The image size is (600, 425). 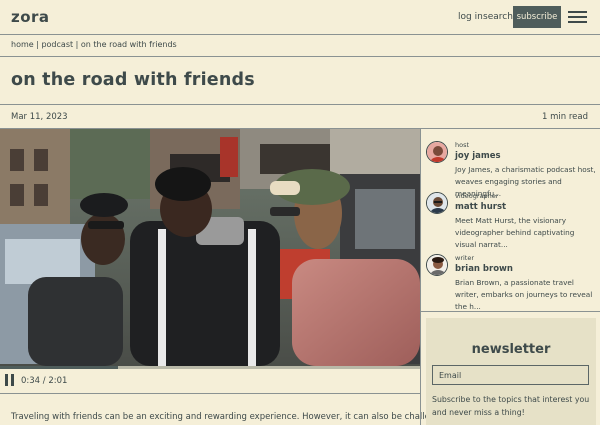 What do you see at coordinates (420, 277) in the screenshot?
I see `sidebar-divider` at bounding box center [420, 277].